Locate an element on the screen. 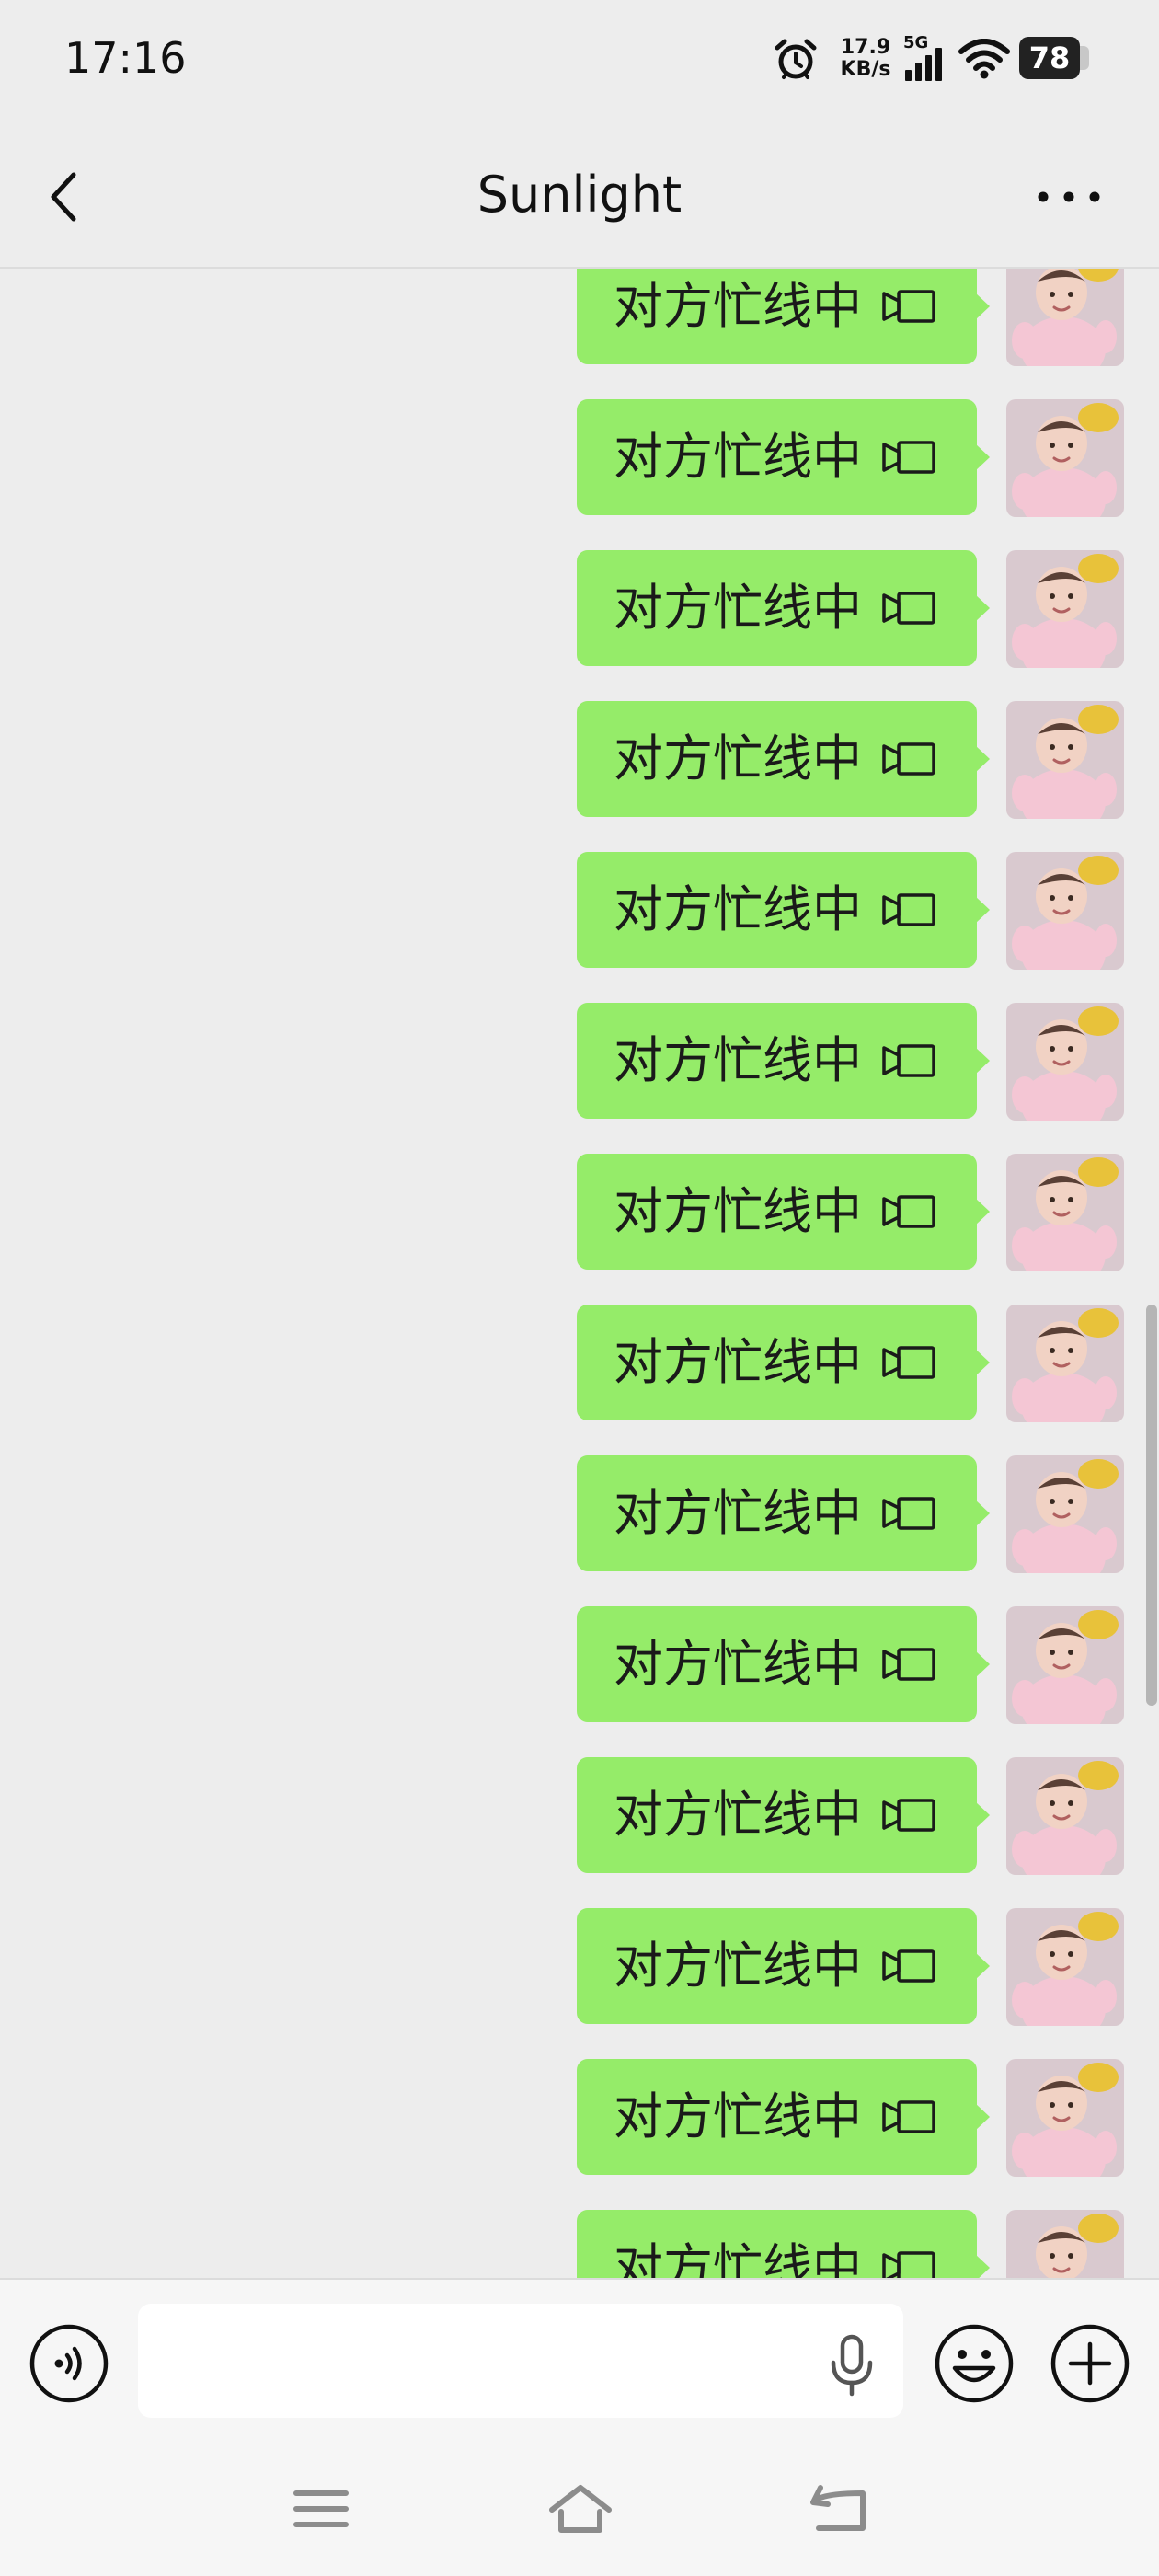  battery-level: 78 is located at coordinates (1049, 58).